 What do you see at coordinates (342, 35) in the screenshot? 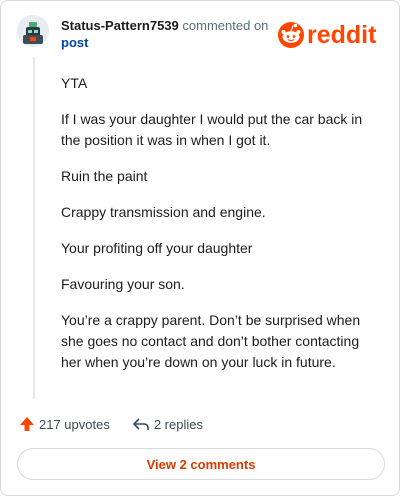
I see `reddit-wordmark: reddit` at bounding box center [342, 35].